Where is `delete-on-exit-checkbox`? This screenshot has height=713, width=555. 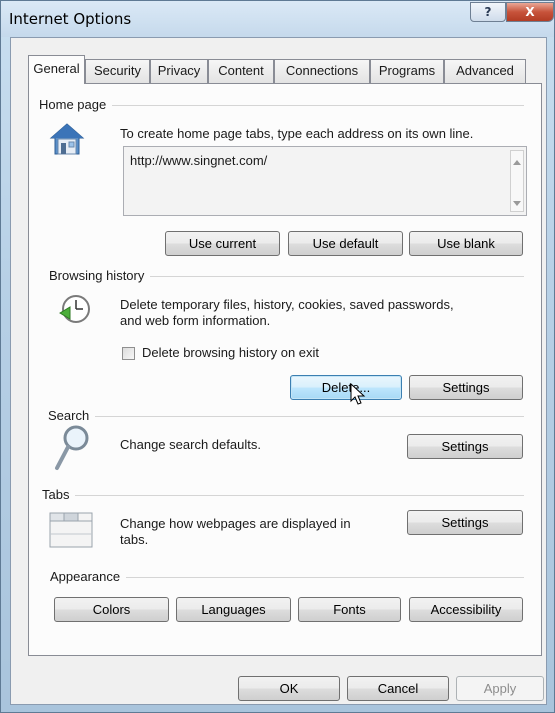
delete-on-exit-checkbox is located at coordinates (128, 353).